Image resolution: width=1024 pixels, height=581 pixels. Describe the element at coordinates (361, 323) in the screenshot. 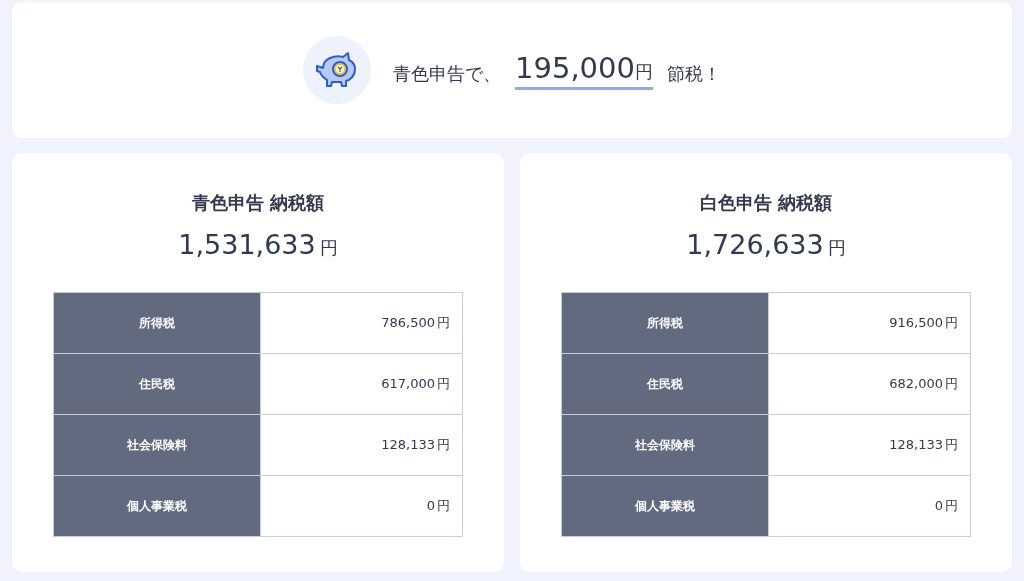

I see `value-cell: 786,500 円` at that location.